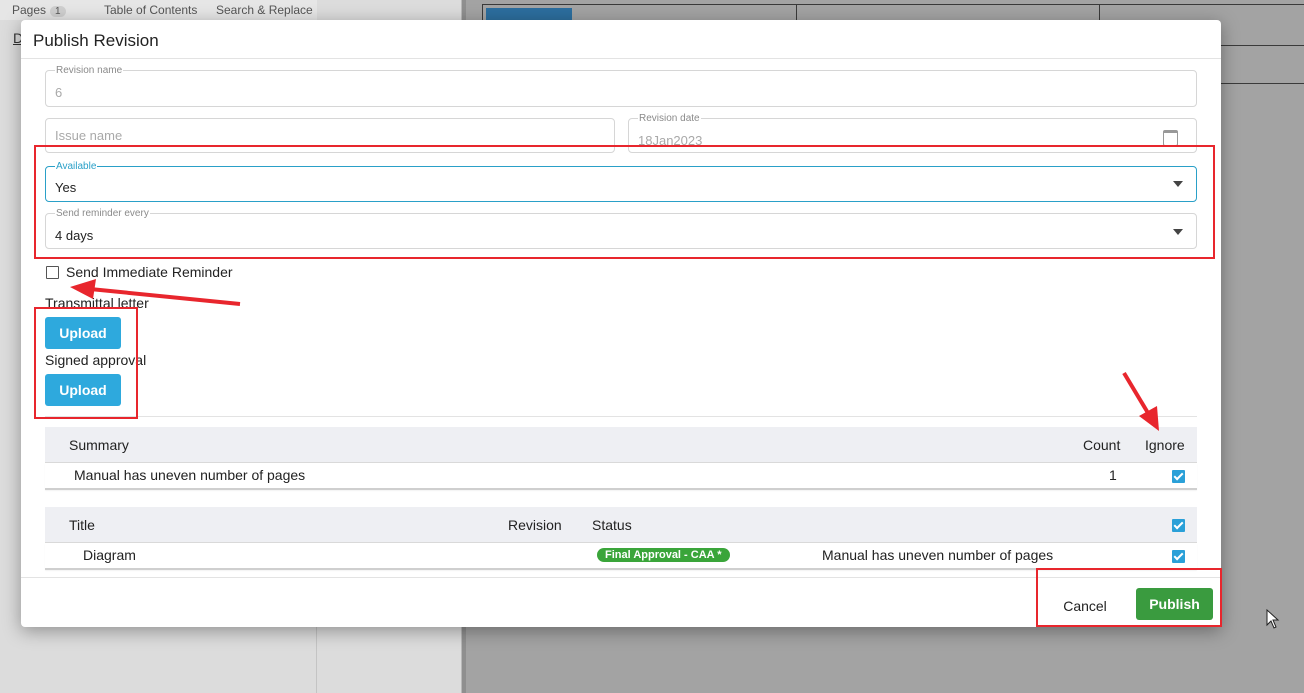  Describe the element at coordinates (663, 555) in the screenshot. I see `status-badge: Final Approval - CAA *` at that location.